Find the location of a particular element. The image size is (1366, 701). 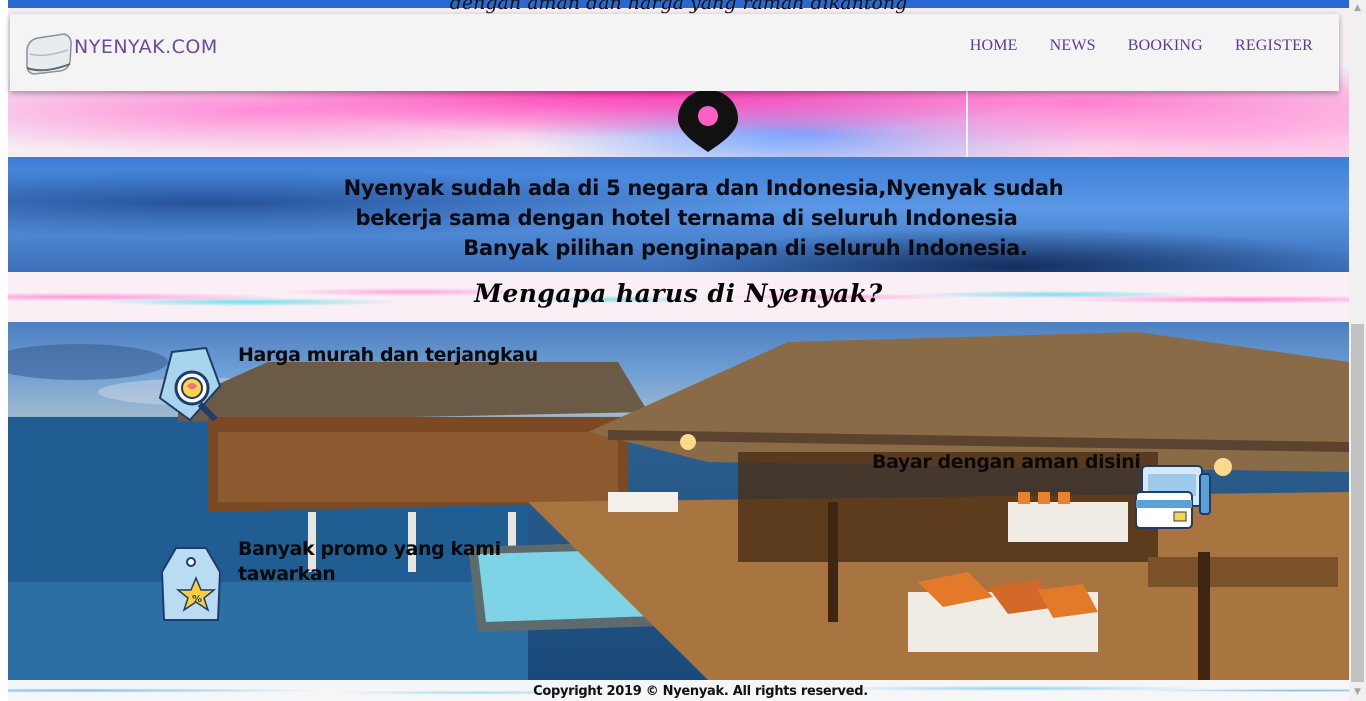

why-title: Mengapa harus di Nyenyak? is located at coordinates (678, 293).